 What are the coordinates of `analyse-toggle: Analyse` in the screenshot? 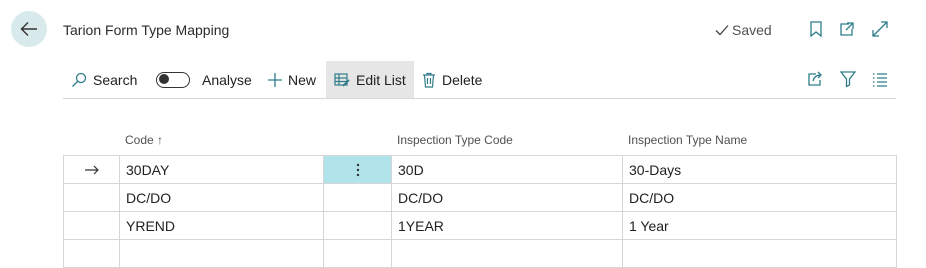 It's located at (204, 79).